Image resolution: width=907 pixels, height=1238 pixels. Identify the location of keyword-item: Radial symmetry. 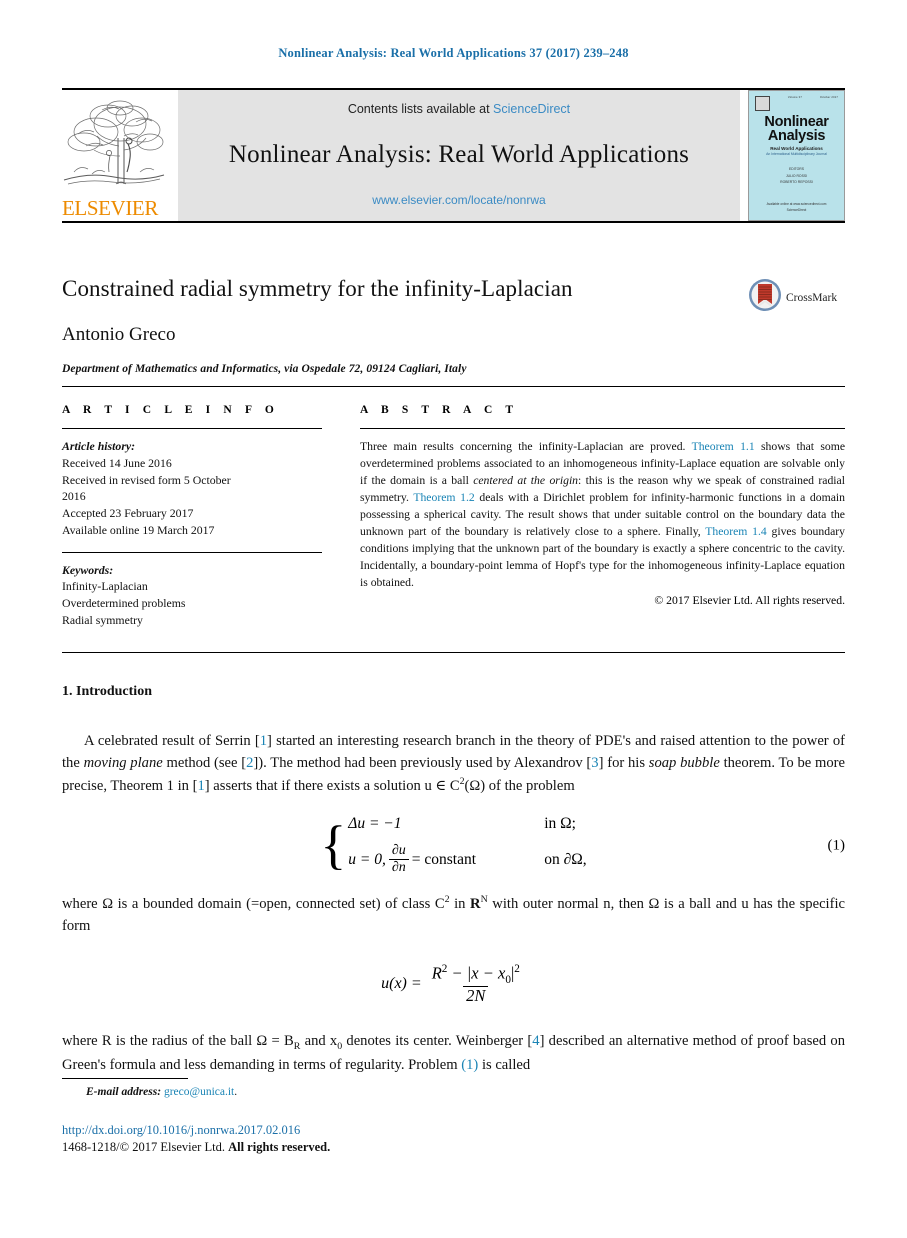
(192, 620).